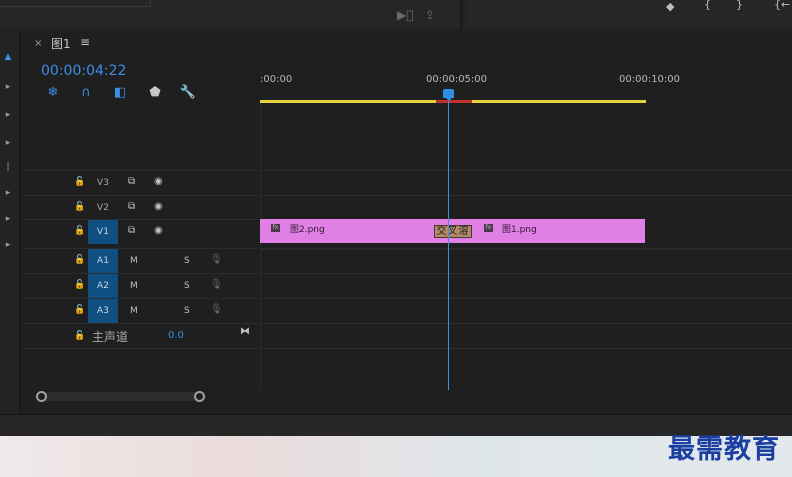  Describe the element at coordinates (141, 336) in the screenshot. I see `track-row-master: 🔓 主声道 0.0 ⧓` at that location.